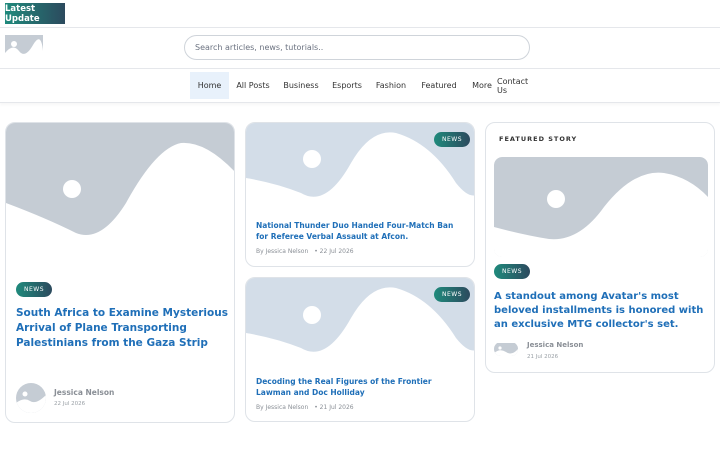 The width and height of the screenshot is (720, 450). Describe the element at coordinates (482, 85) in the screenshot. I see `nav-item-more: More` at that location.